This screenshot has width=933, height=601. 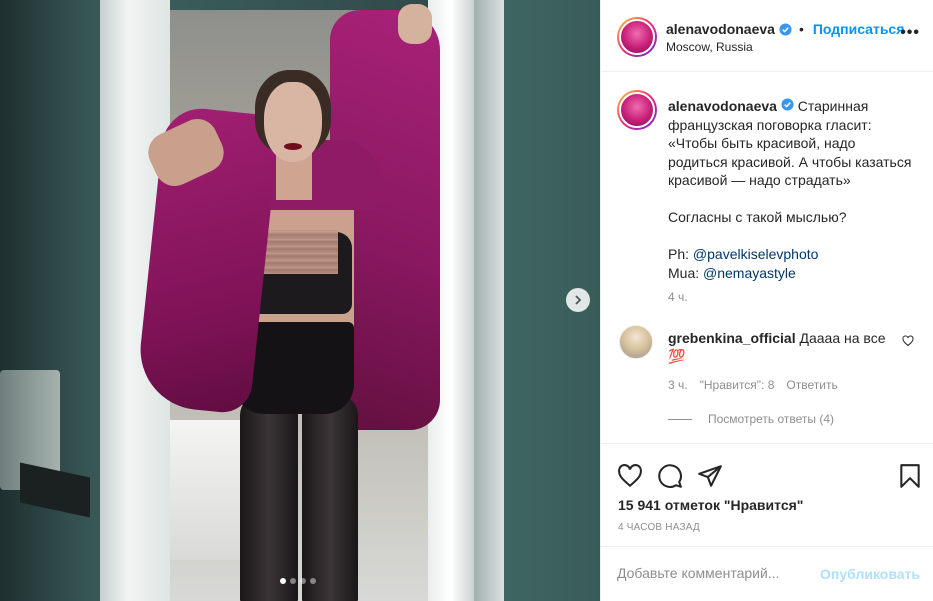 What do you see at coordinates (778, 347) in the screenshot?
I see `comment-body: grebenkina_official Даааа на все 💯` at bounding box center [778, 347].